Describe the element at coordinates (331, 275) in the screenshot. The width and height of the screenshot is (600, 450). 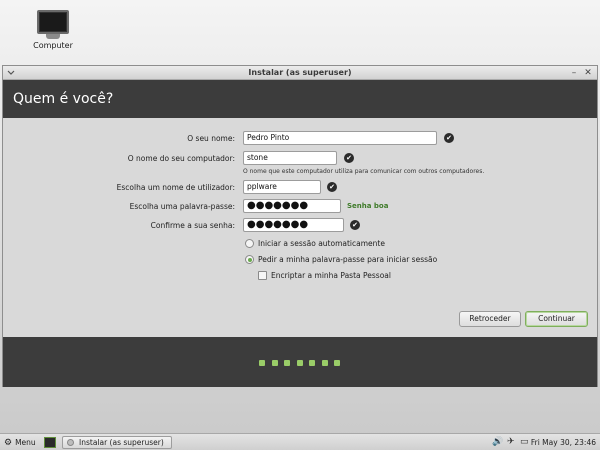
I see `encrypt-home-label: Encriptar a minha Pasta Pessoal` at that location.